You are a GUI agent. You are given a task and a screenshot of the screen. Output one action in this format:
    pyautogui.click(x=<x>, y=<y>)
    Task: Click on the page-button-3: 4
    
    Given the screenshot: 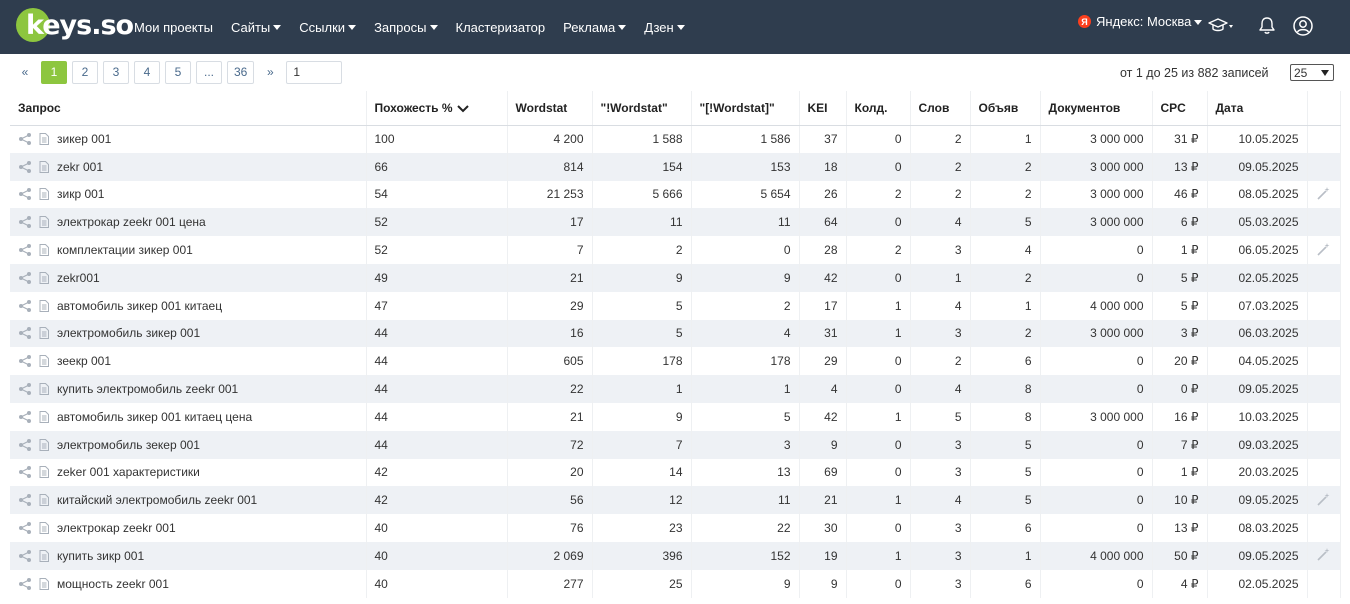 What is the action you would take?
    pyautogui.click(x=147, y=72)
    